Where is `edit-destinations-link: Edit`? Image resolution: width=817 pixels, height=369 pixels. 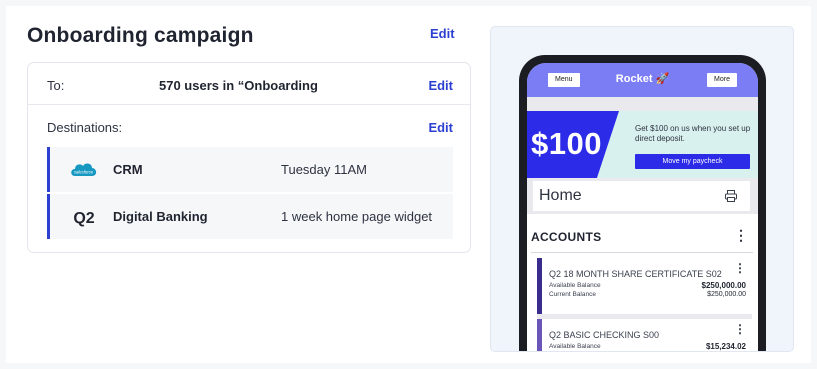
edit-destinations-link: Edit is located at coordinates (440, 127).